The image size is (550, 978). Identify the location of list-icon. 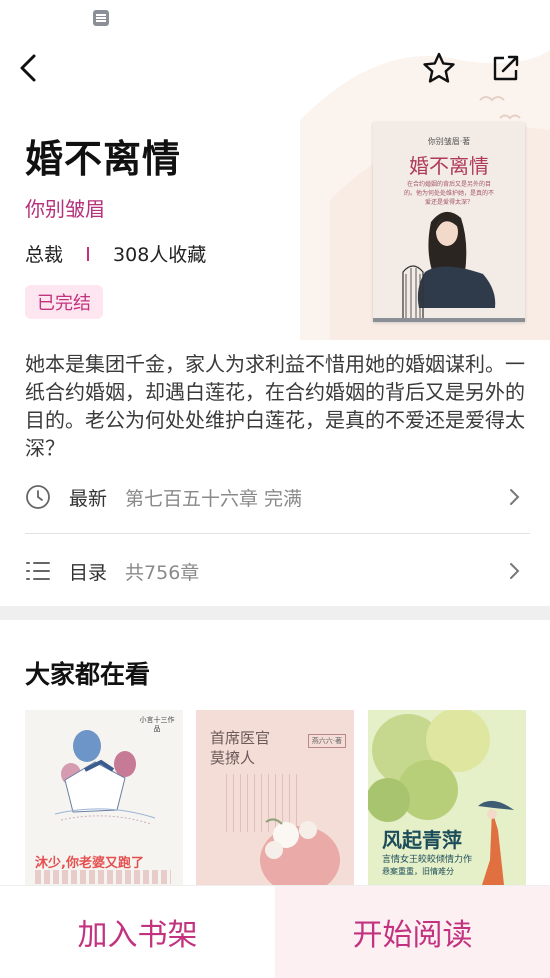
(38, 571).